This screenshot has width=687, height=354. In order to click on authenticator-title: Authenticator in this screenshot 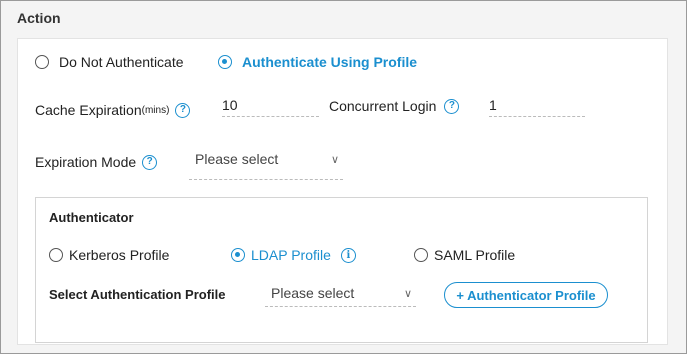, I will do `click(91, 217)`.